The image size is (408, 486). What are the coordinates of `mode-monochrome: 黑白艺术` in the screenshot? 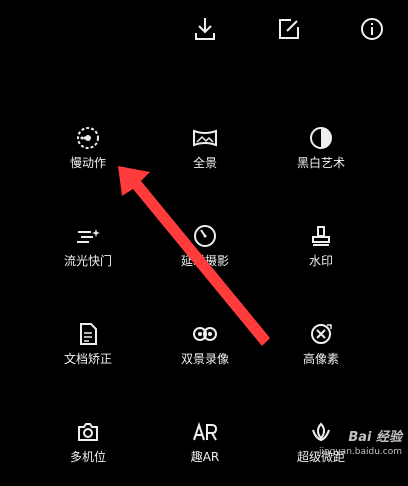 It's located at (321, 159).